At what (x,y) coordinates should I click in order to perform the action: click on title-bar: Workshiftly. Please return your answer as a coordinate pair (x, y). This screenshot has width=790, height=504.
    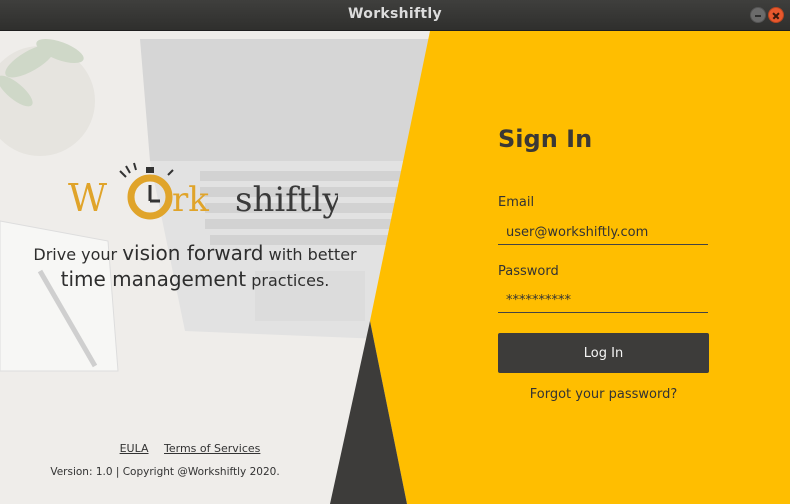
    Looking at the image, I should click on (395, 15).